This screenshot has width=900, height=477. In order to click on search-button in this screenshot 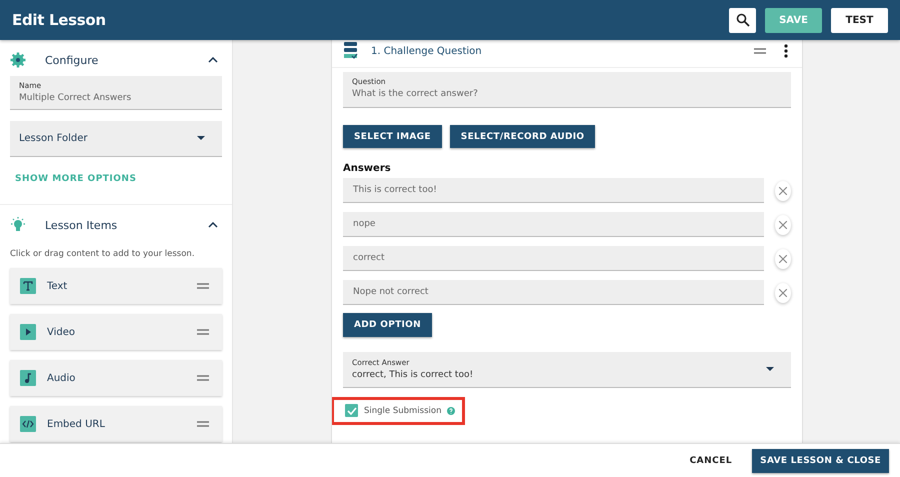, I will do `click(742, 20)`.